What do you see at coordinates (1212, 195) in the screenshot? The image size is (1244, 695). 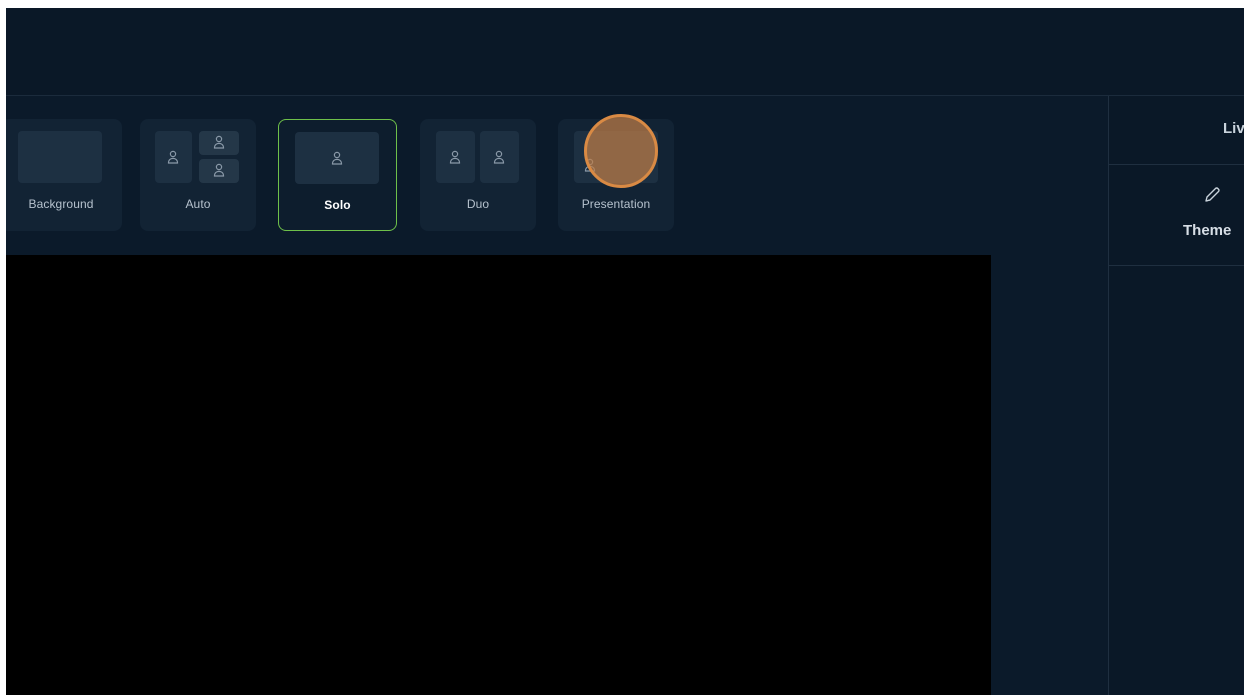 I see `pencil-icon` at bounding box center [1212, 195].